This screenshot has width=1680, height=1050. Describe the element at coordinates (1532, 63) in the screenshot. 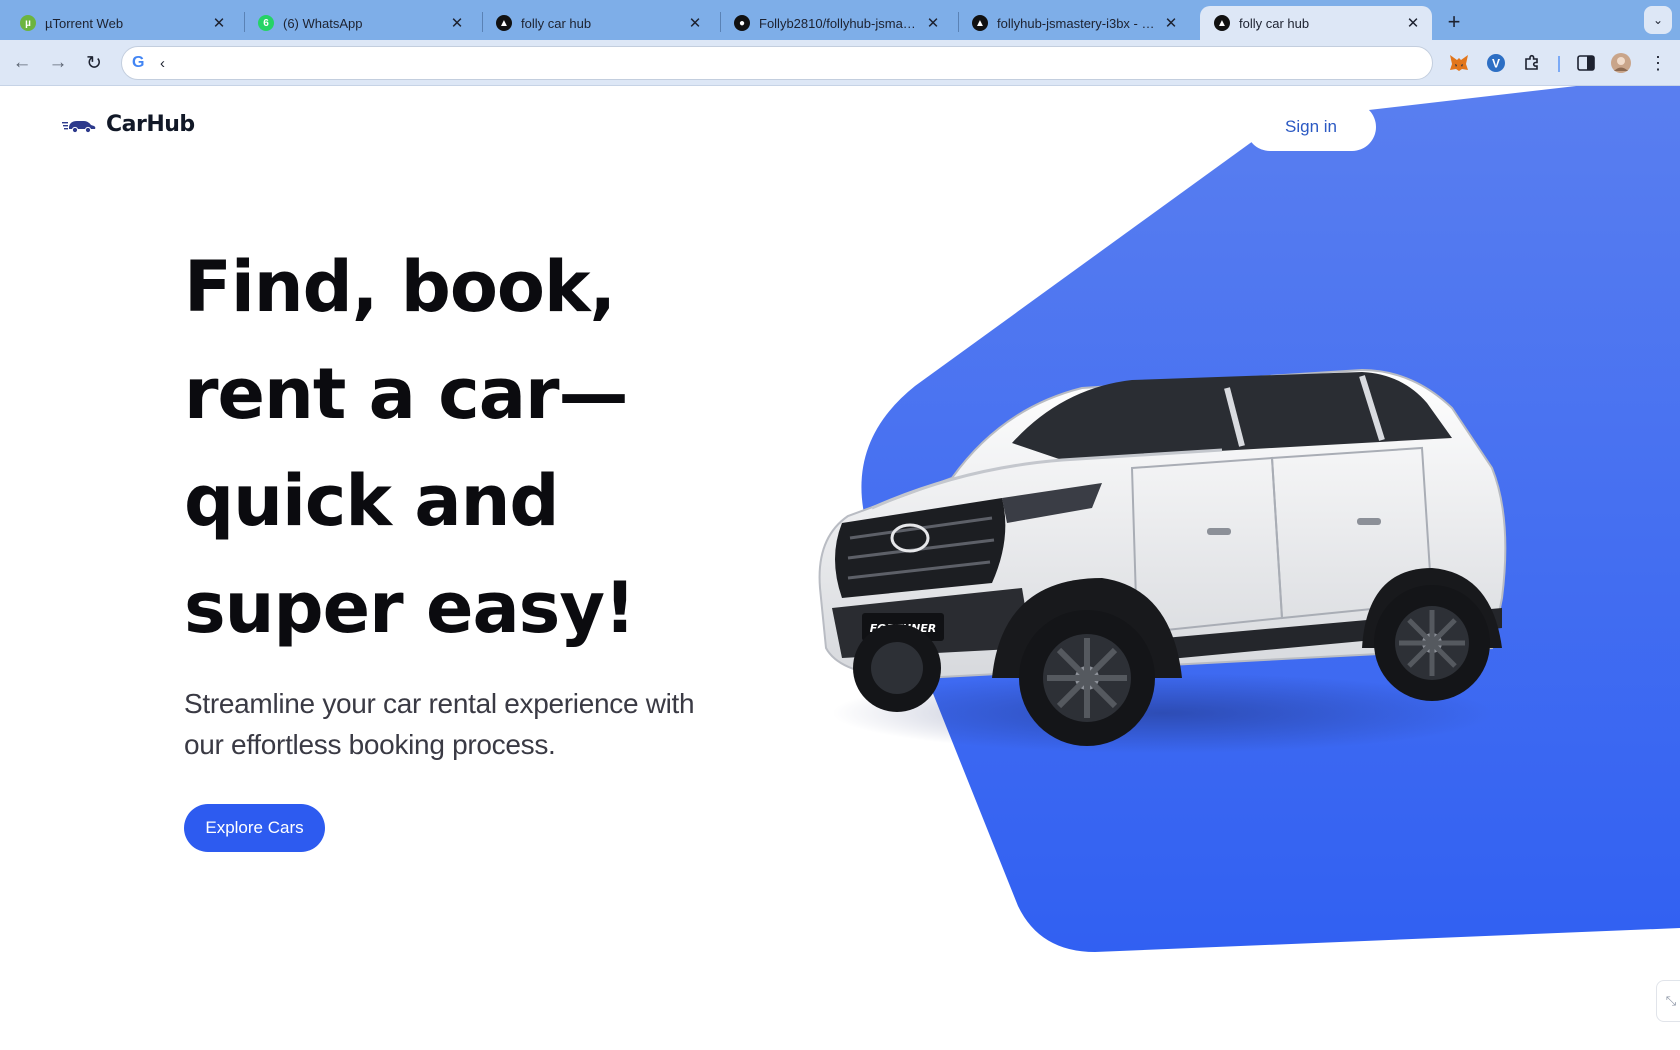

I see `puzzle-piece-icon` at that location.